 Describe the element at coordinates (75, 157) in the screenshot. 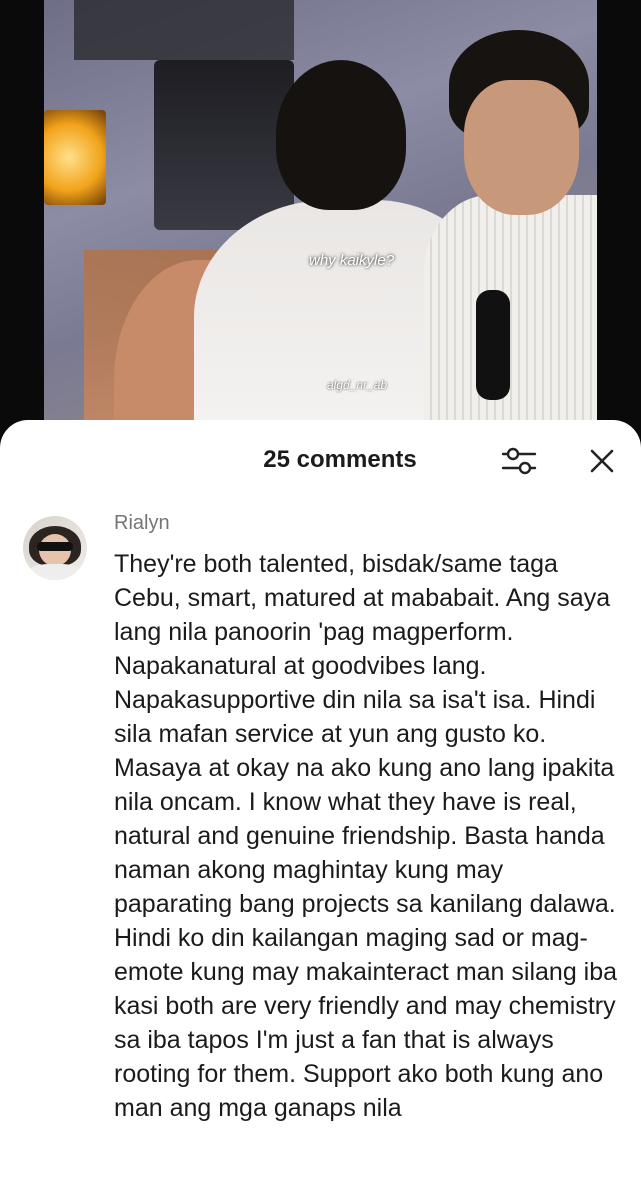

I see `stage-lamp` at that location.